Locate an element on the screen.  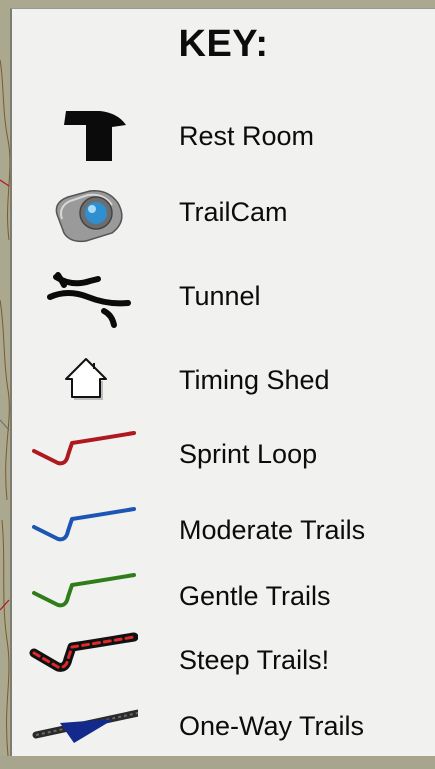
trailcam-icon is located at coordinates (89, 216).